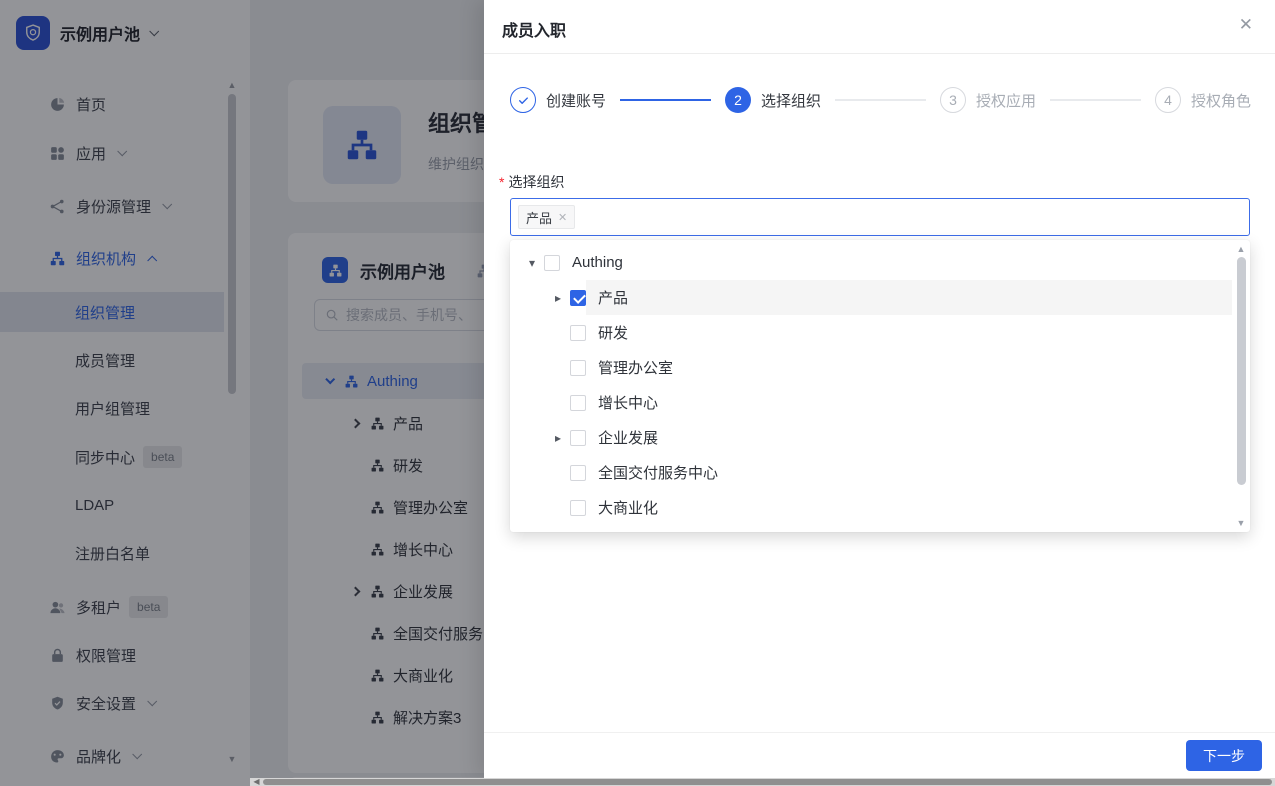 This screenshot has height=786, width=1275. Describe the element at coordinates (613, 298) in the screenshot. I see `dropdown-node-label: 产品` at that location.